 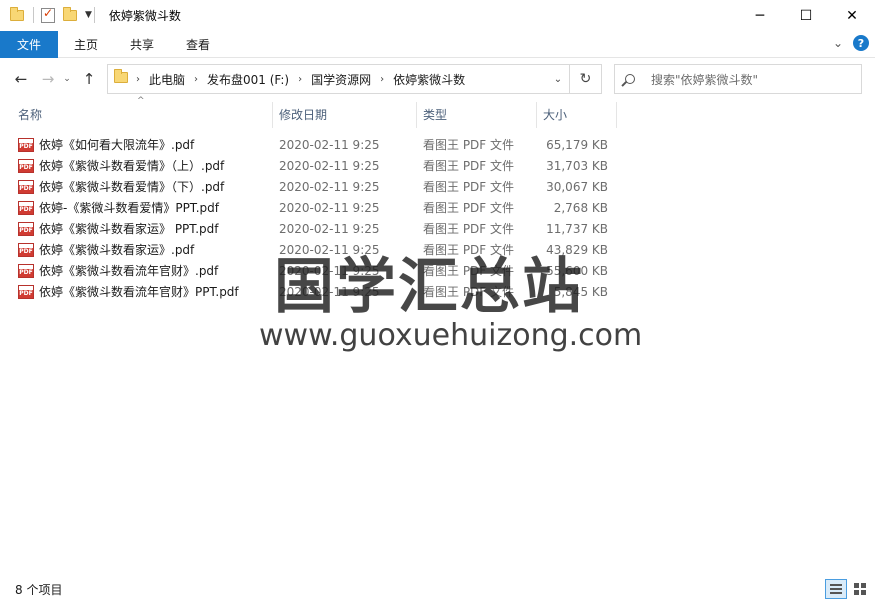 I want to click on search-input: 搜索"依婷紫微斗数", so click(x=704, y=79).